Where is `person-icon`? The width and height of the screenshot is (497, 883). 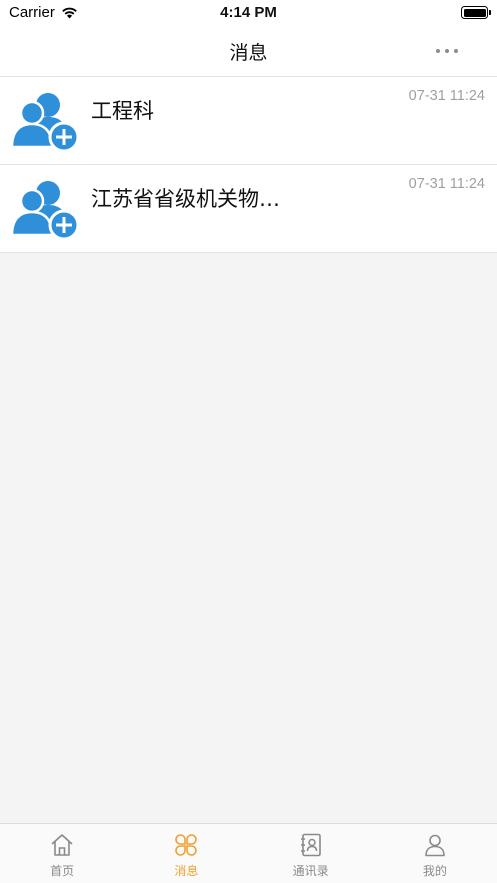 person-icon is located at coordinates (435, 845).